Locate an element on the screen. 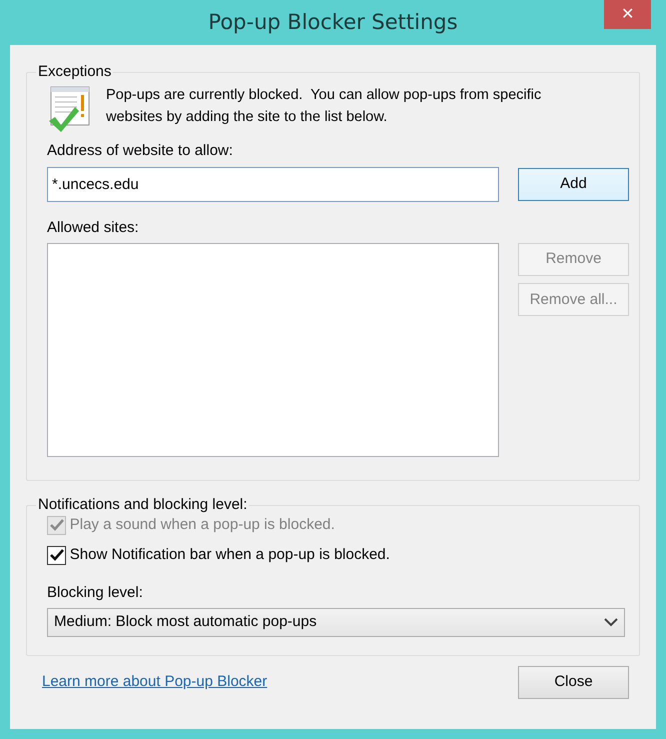 Image resolution: width=666 pixels, height=739 pixels. field-label: Blocking level: is located at coordinates (95, 592).